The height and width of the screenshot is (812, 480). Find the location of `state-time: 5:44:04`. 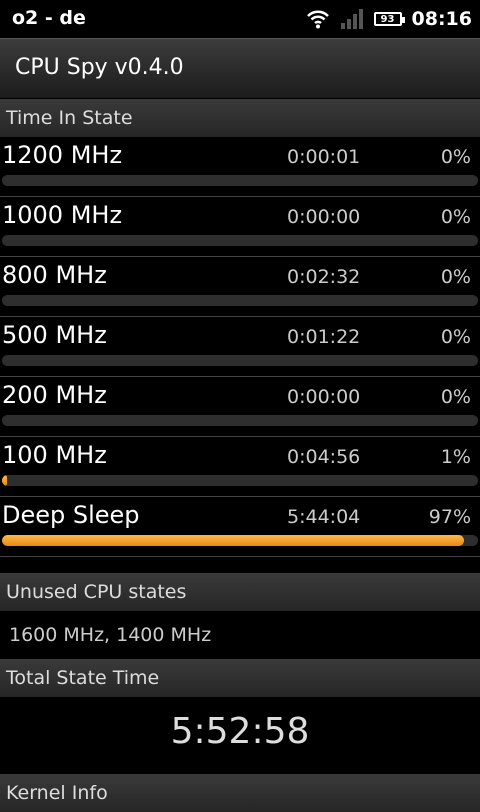

state-time: 5:44:04 is located at coordinates (324, 517).